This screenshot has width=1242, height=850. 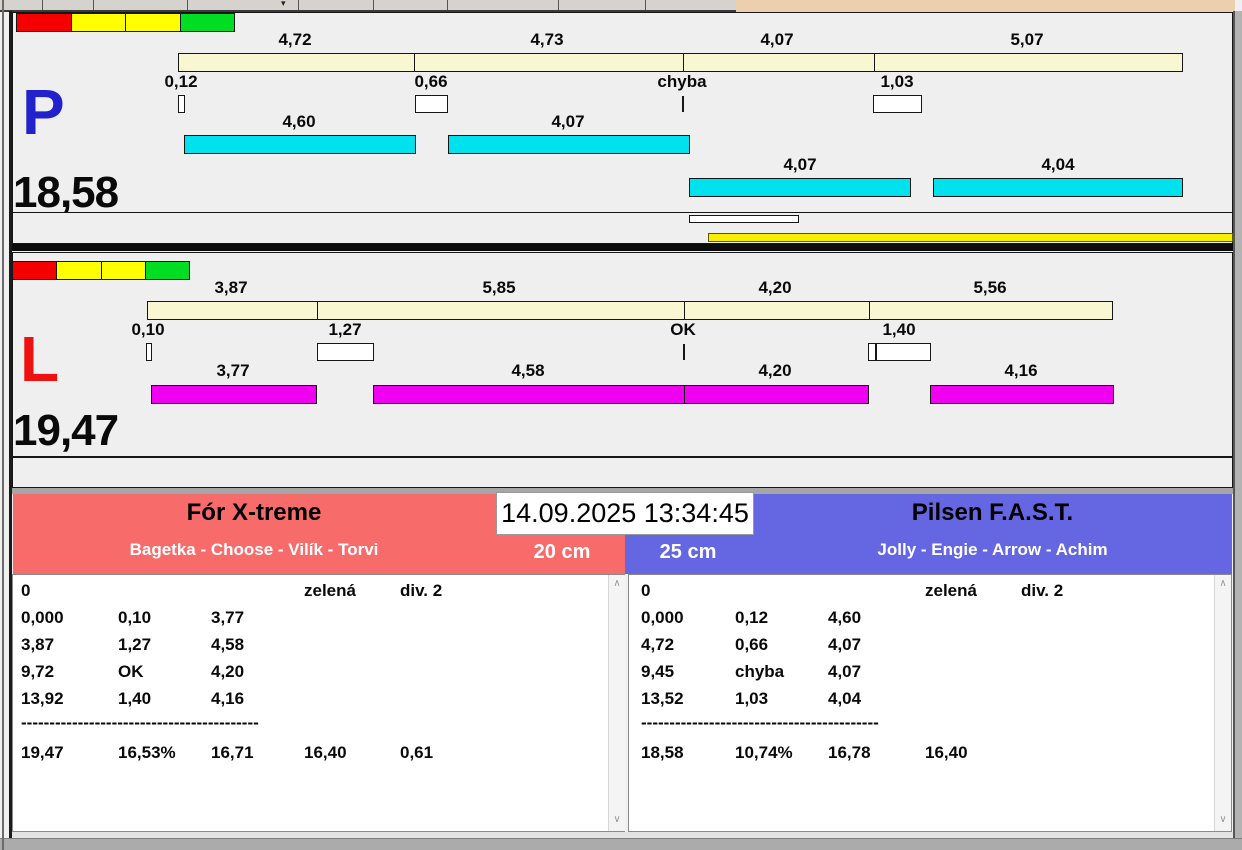 What do you see at coordinates (775, 370) in the screenshot?
I see `l-result-label: 4,20` at bounding box center [775, 370].